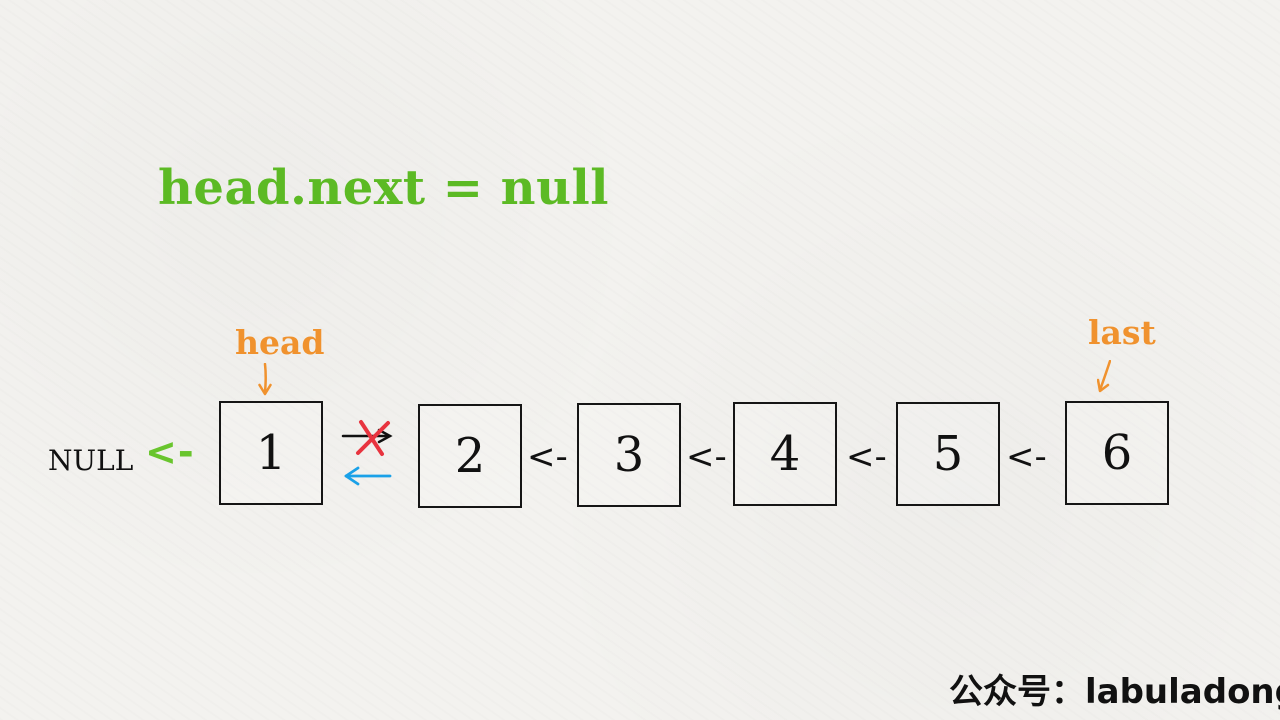 Image resolution: width=1280 pixels, height=720 pixels. What do you see at coordinates (1026, 457) in the screenshot?
I see `link-arrow-6-to-5: <-` at bounding box center [1026, 457].